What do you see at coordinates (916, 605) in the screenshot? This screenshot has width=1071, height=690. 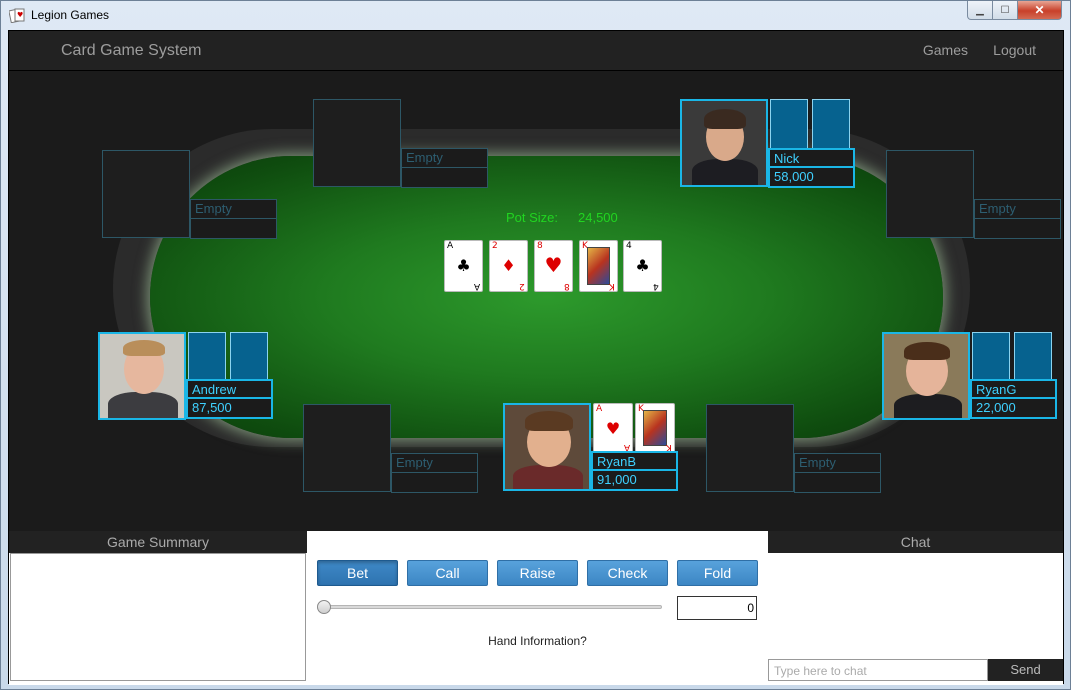 I see `chat-log` at bounding box center [916, 605].